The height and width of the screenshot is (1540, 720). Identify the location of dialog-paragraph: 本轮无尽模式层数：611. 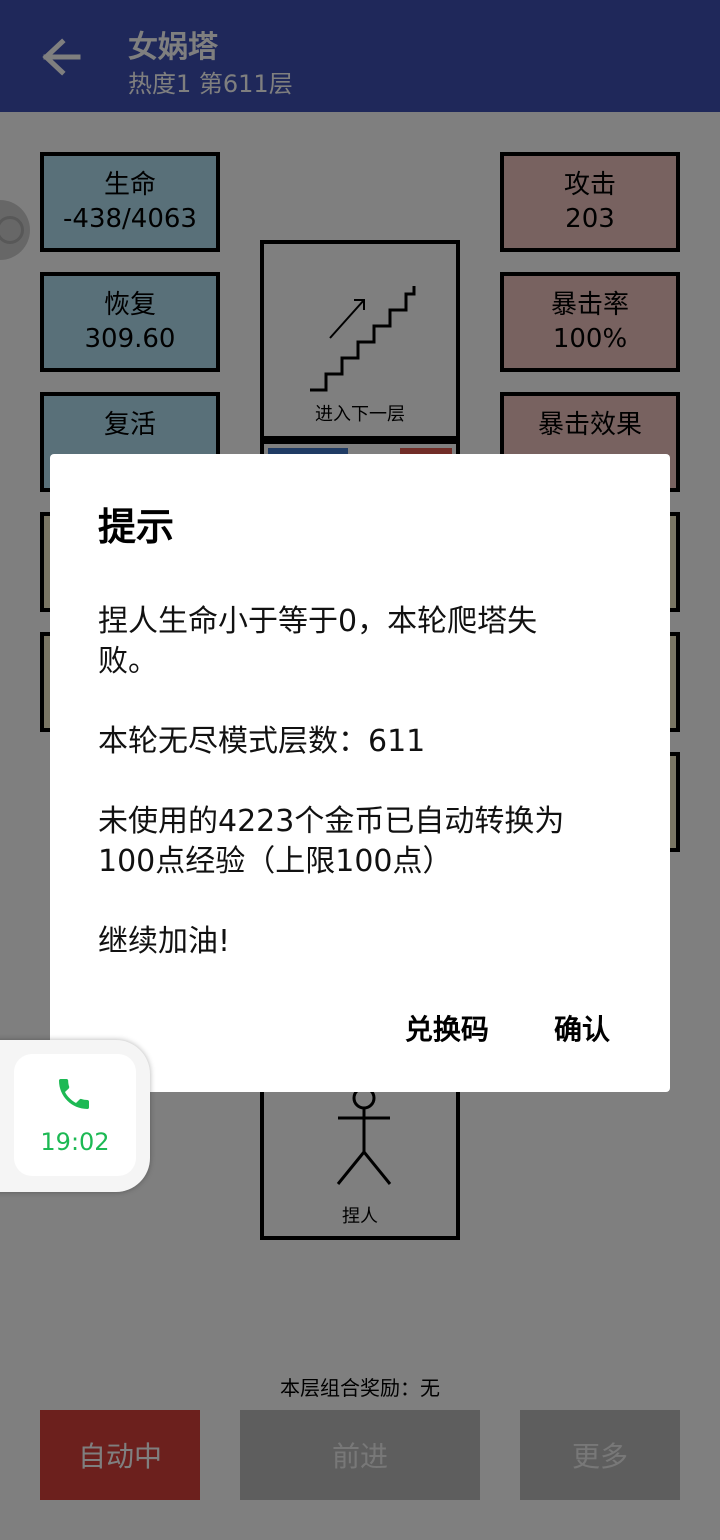
(262, 741).